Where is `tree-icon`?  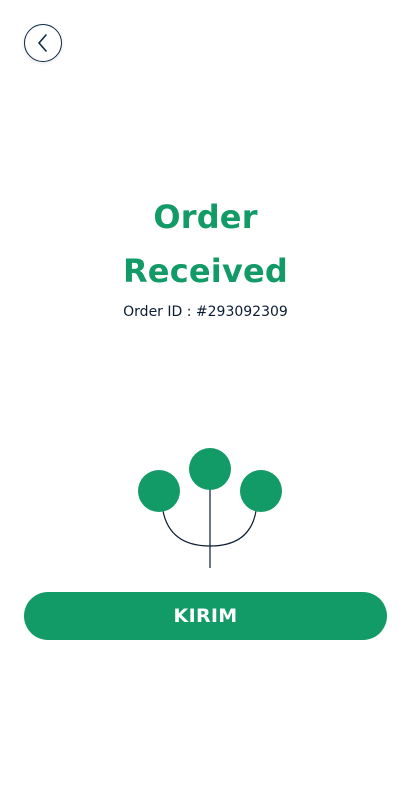
tree-icon is located at coordinates (210, 508).